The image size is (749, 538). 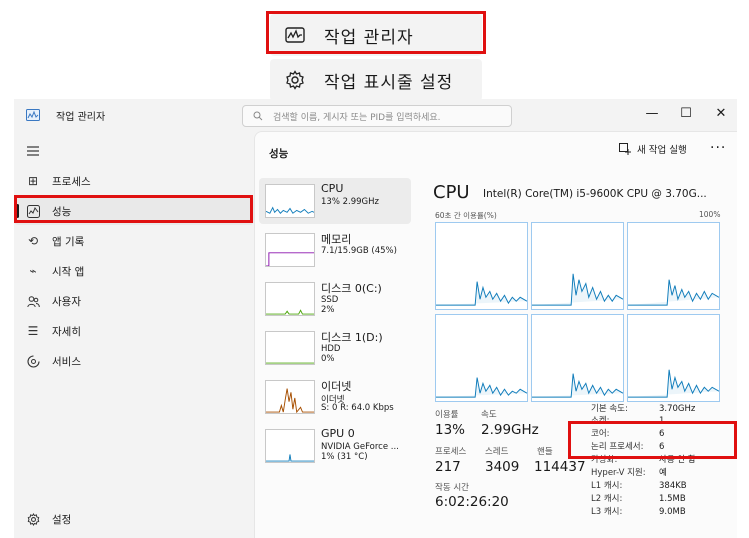 I want to click on processes-icon: ⊞, so click(x=33, y=181).